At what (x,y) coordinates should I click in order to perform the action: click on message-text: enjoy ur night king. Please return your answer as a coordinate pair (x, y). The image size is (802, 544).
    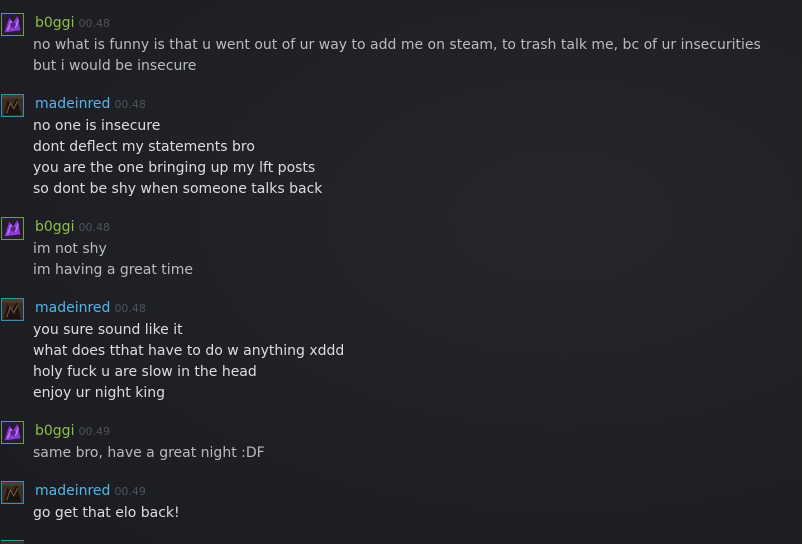
    Looking at the image, I should click on (99, 393).